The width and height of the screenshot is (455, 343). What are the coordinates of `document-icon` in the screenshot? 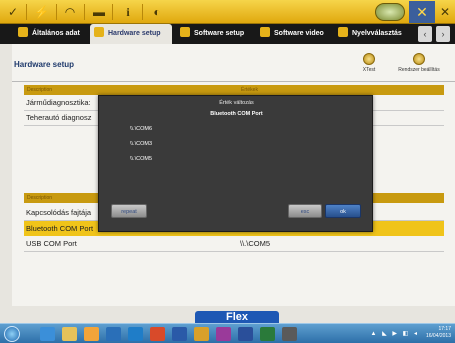 It's located at (185, 32).